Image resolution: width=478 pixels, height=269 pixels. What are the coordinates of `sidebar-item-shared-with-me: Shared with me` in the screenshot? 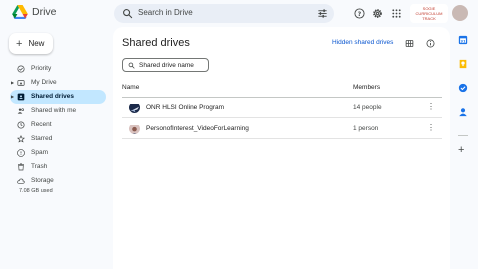 It's located at (55, 111).